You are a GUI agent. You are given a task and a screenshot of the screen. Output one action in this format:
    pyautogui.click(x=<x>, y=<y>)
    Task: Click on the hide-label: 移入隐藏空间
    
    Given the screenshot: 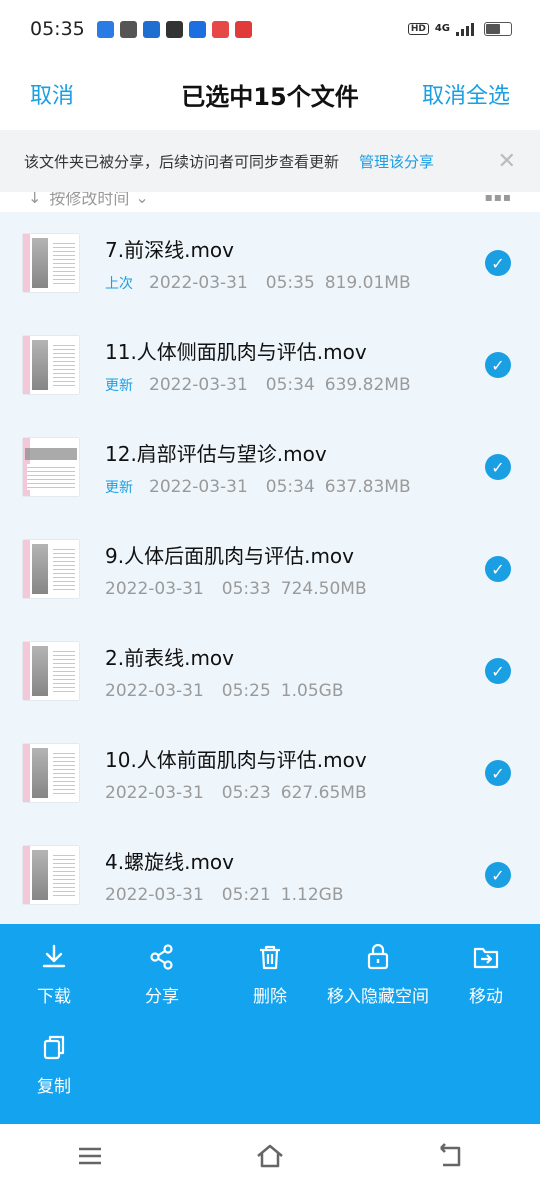 What is the action you would take?
    pyautogui.click(x=378, y=997)
    